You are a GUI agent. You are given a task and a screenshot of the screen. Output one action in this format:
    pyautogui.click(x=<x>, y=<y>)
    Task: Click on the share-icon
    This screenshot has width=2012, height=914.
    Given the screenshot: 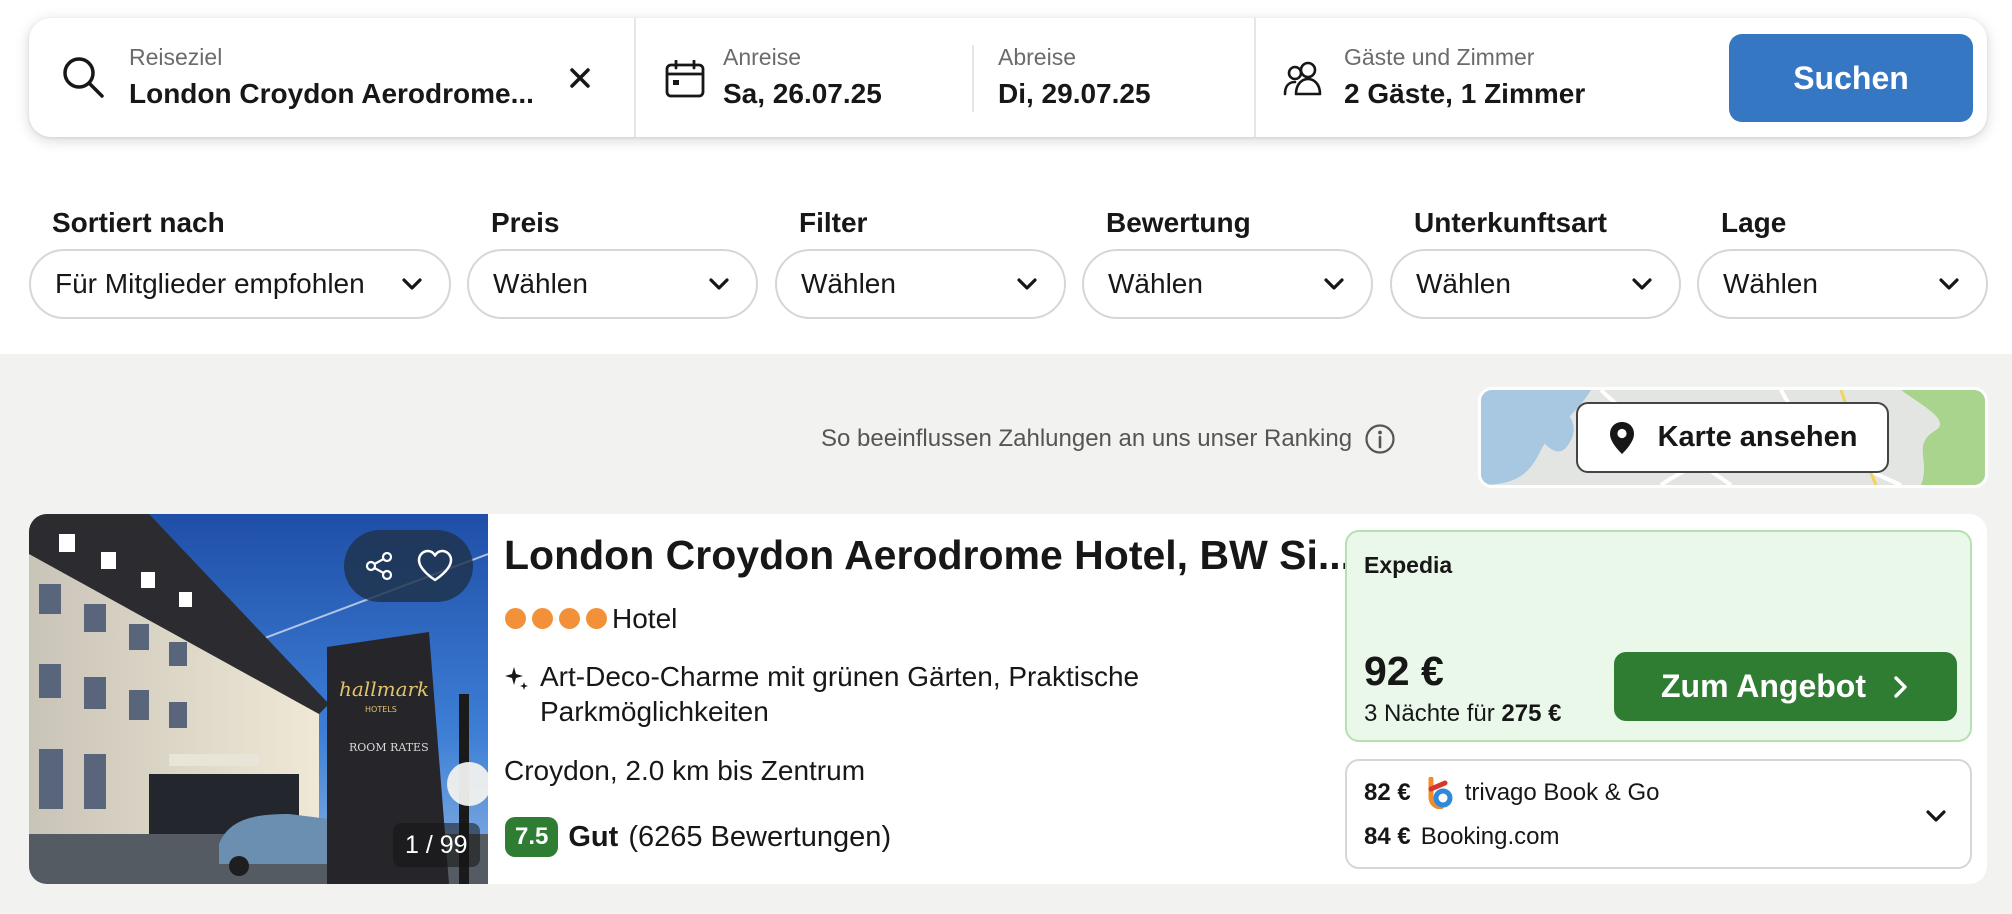 What is the action you would take?
    pyautogui.click(x=379, y=566)
    